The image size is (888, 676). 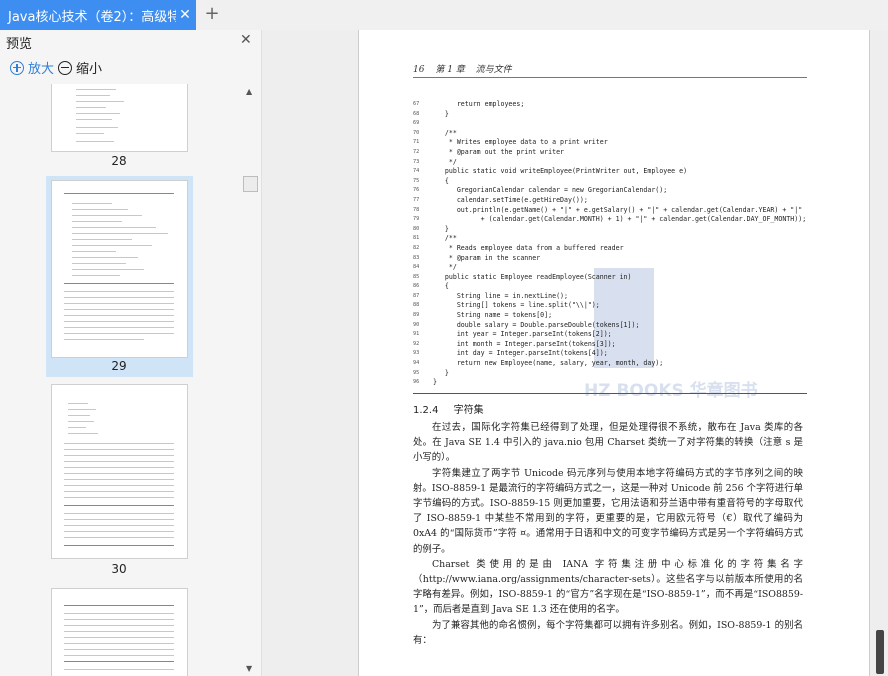 I want to click on code-line: 70 /**, so click(x=610, y=134).